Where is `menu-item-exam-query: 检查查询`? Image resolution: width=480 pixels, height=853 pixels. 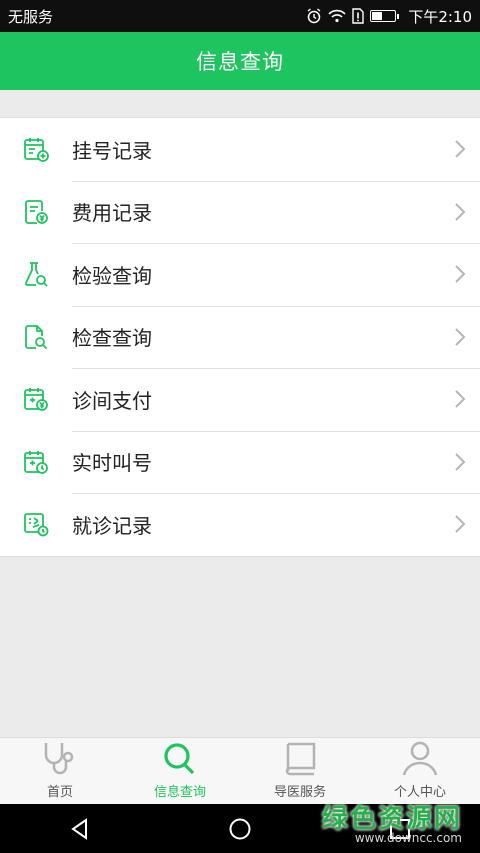
menu-item-exam-query: 检查查询 is located at coordinates (240, 337).